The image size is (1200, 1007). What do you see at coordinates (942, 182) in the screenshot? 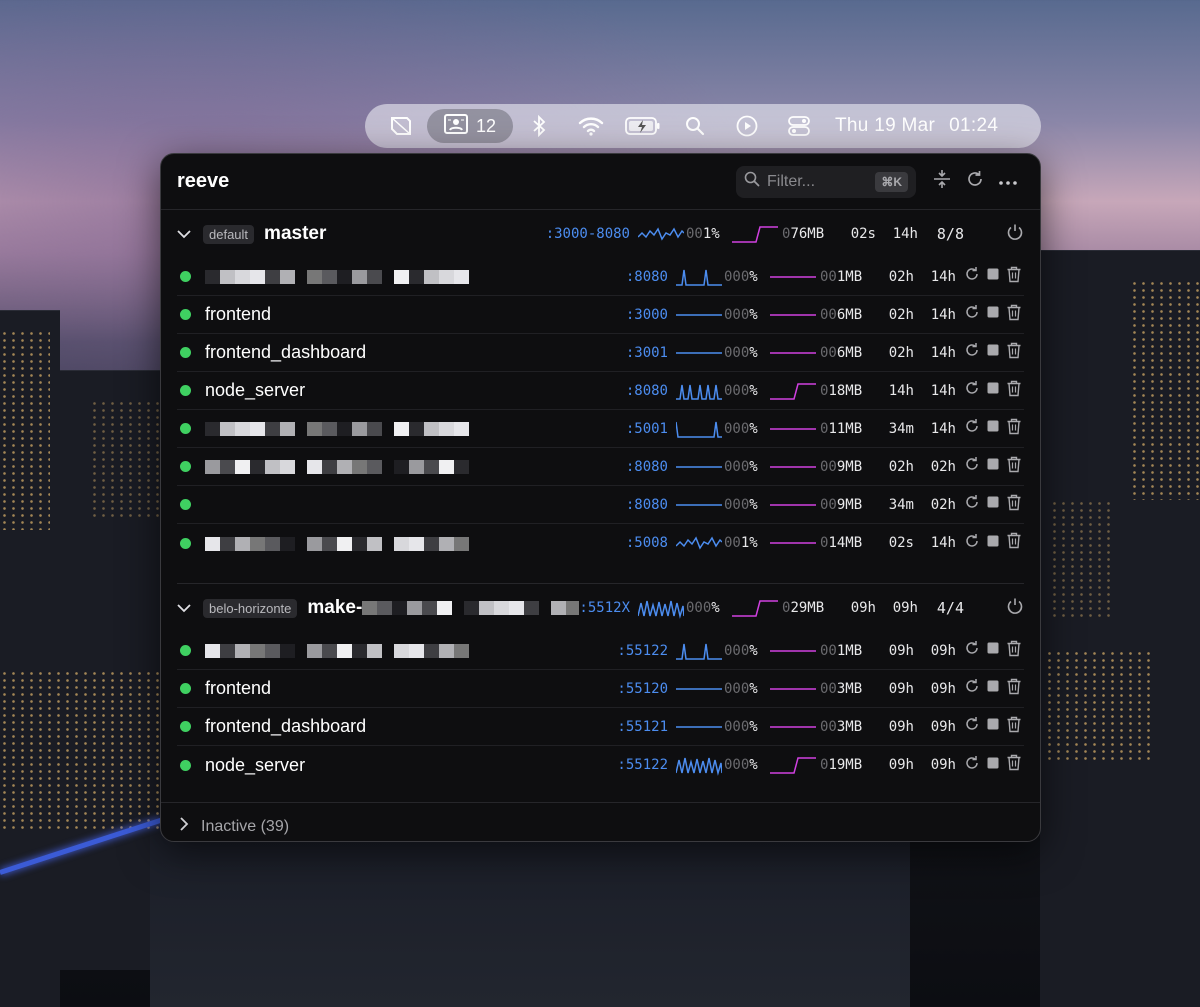
I see `collapse-all-button` at bounding box center [942, 182].